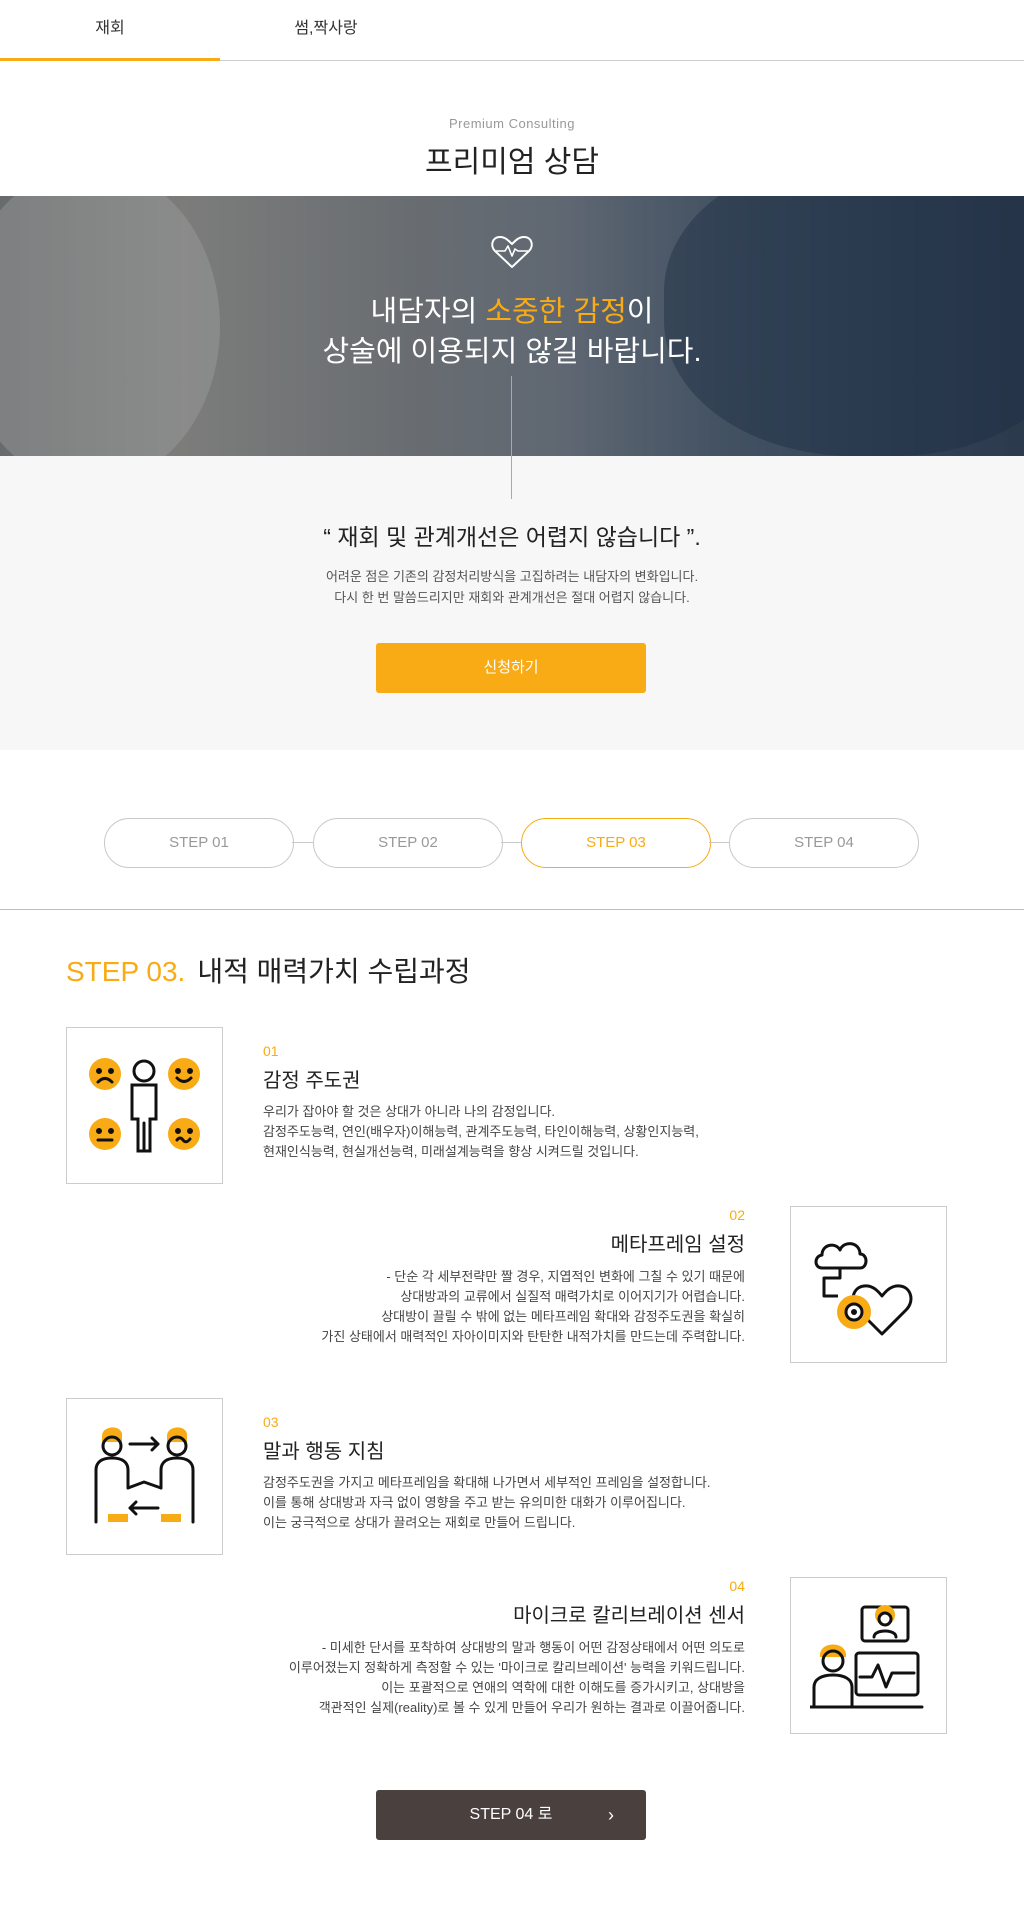 The width and height of the screenshot is (1024, 1908). Describe the element at coordinates (863, 1289) in the screenshot. I see `cloud-gear-heart-icon` at that location.